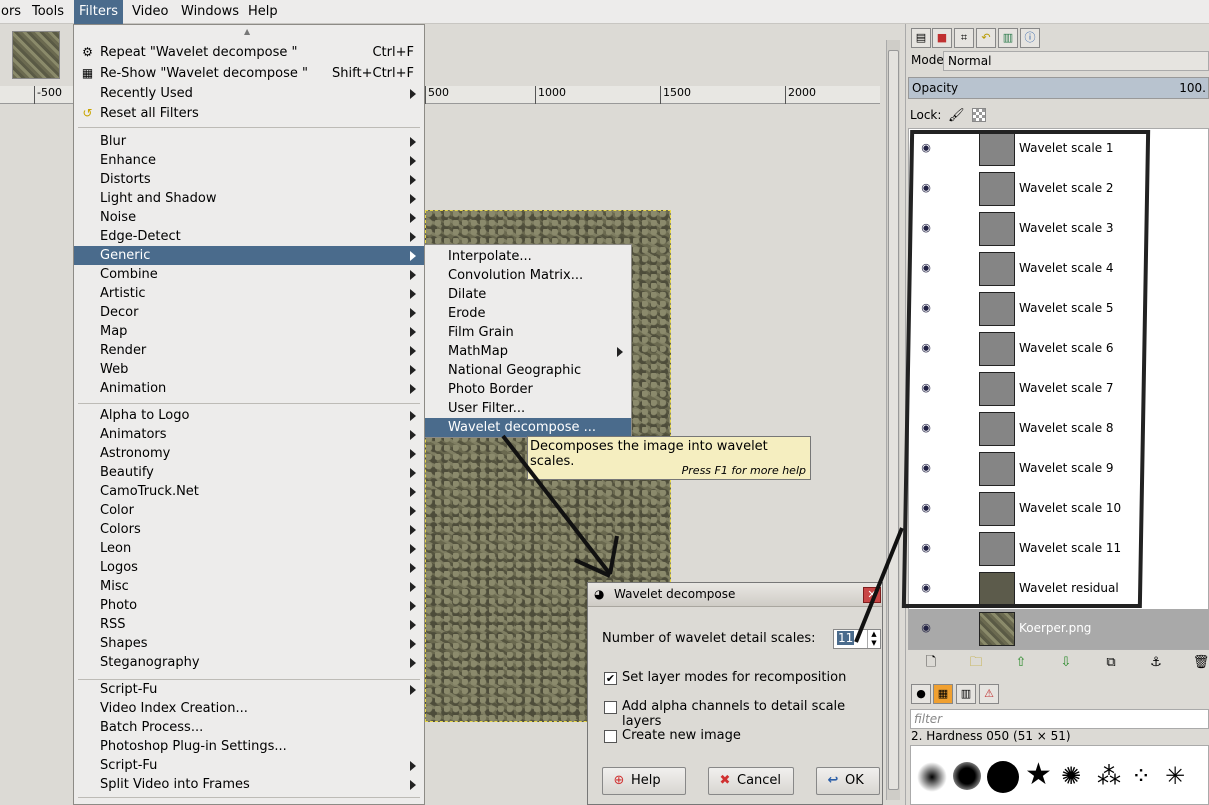 The width and height of the screenshot is (1209, 805). I want to click on layer-row: ◉ Wavelet scale 10, so click(1058, 509).